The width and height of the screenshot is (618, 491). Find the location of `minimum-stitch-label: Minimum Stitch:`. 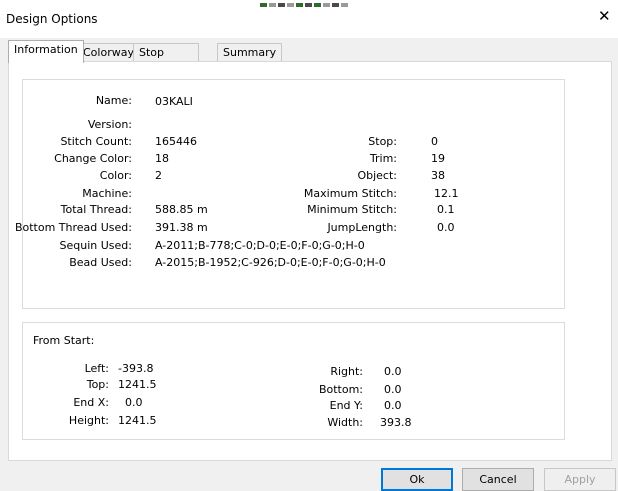

minimum-stitch-label: Minimum Stitch: is located at coordinates (352, 209).